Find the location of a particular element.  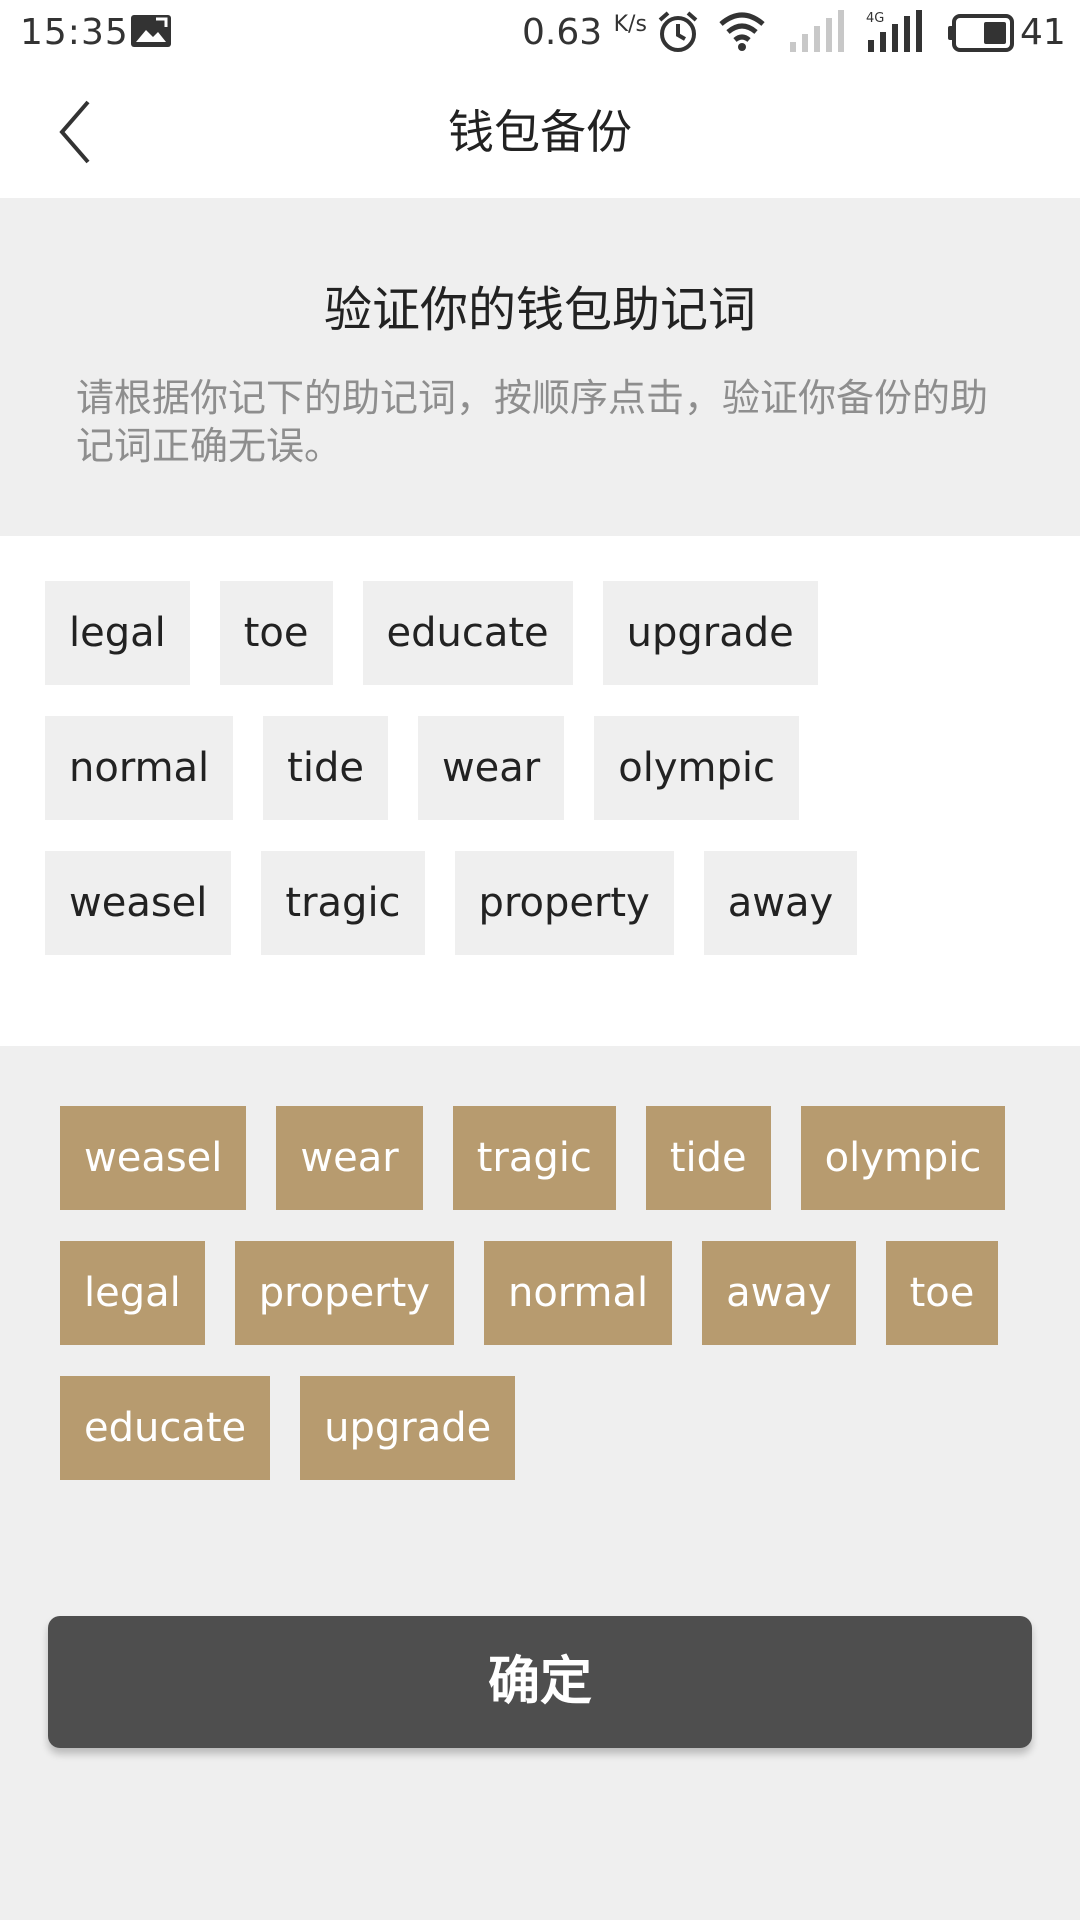

pool-word-chip: weasel is located at coordinates (153, 1158).